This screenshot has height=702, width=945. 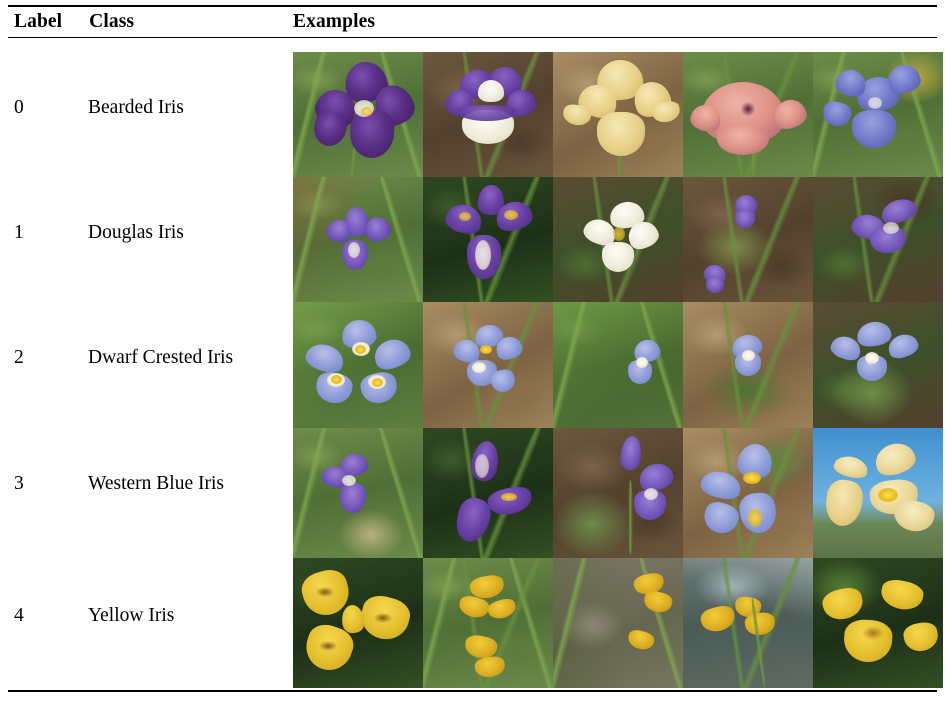 I want to click on row-label-index: 3, so click(x=19, y=483).